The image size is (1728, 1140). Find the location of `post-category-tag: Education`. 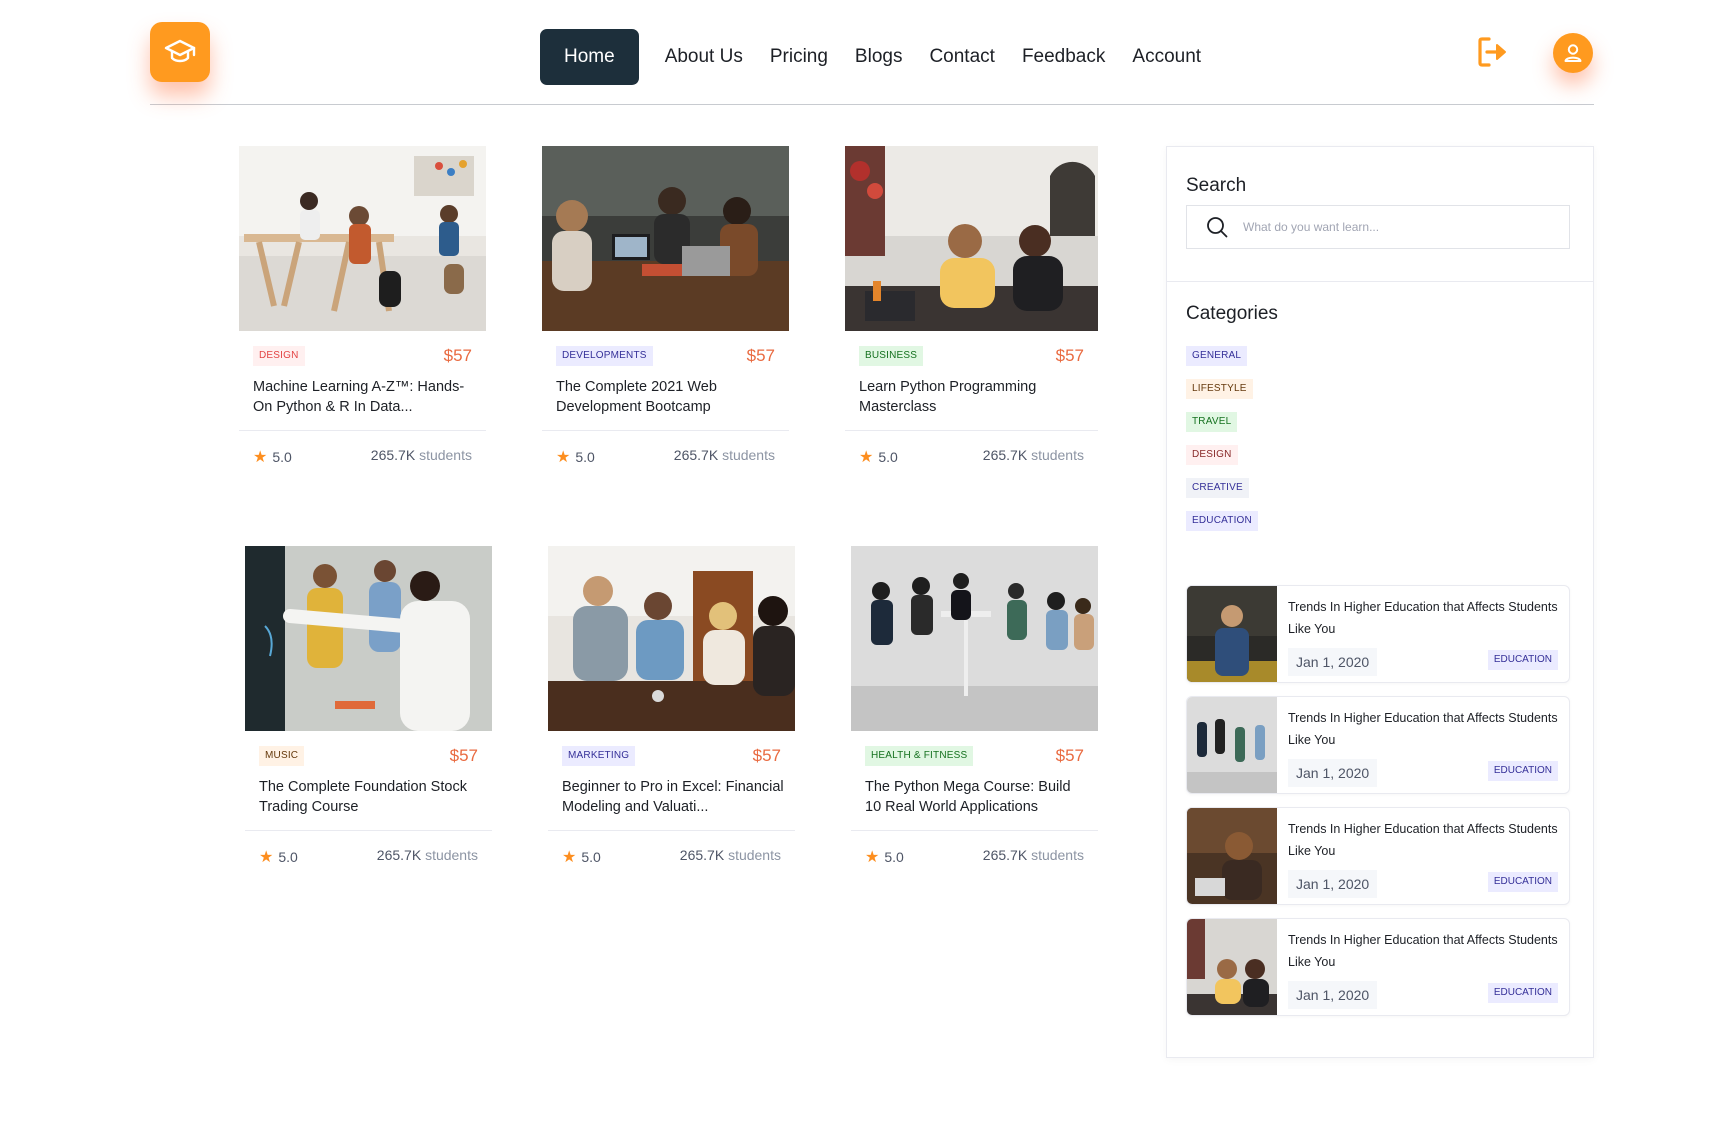

post-category-tag: Education is located at coordinates (1522, 771).